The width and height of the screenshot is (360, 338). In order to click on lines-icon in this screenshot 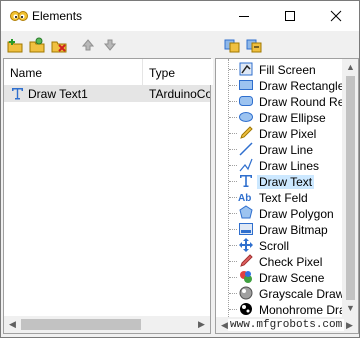, I will do `click(246, 165)`.